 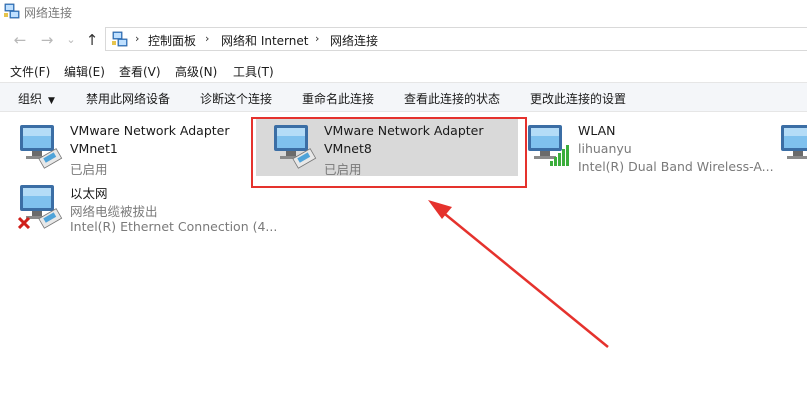 What do you see at coordinates (133, 150) in the screenshot?
I see `connection-item-vmnet1: VMware Network Adapter VMnet1 已启用` at bounding box center [133, 150].